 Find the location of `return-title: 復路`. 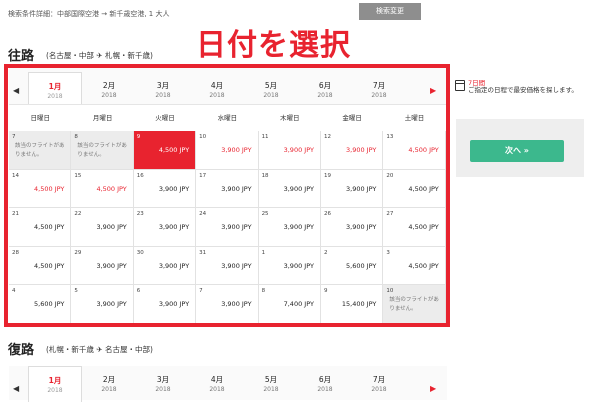

return-title: 復路 is located at coordinates (21, 350).